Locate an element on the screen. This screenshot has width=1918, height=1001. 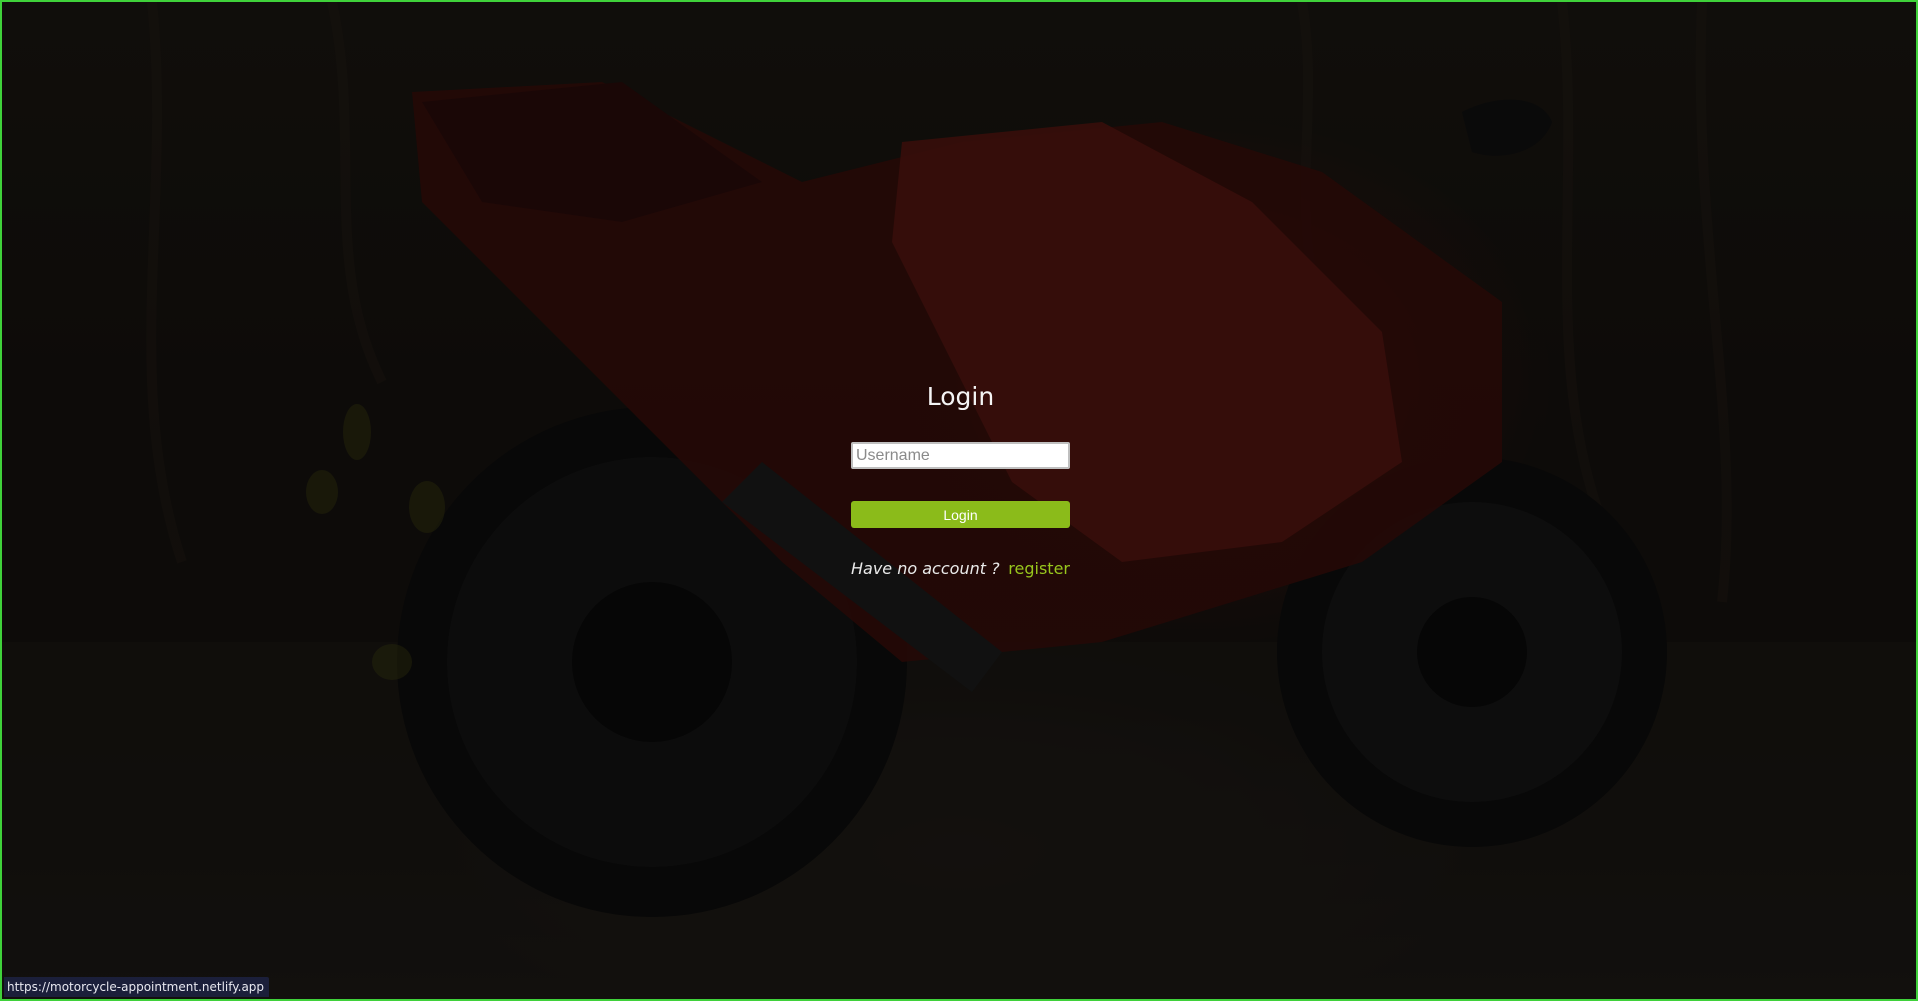
login-form: Login Login Have no account ? register is located at coordinates (960, 477).